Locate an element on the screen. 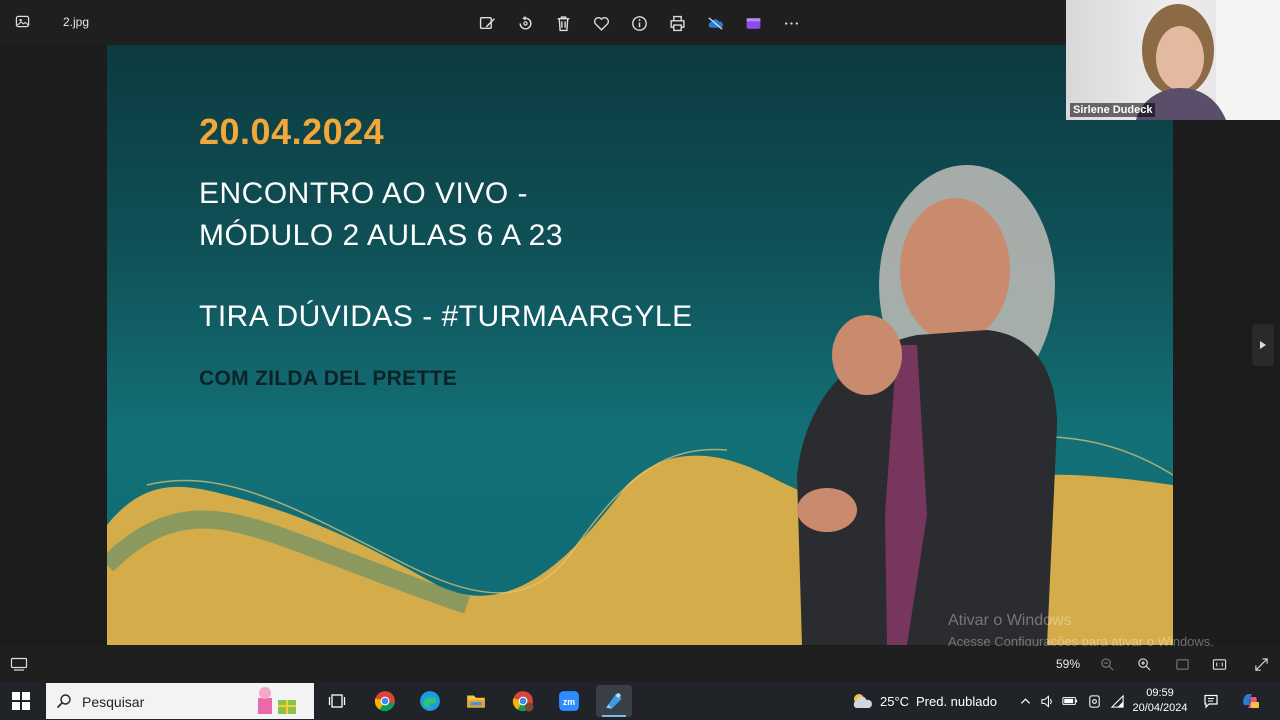  rotate-button is located at coordinates (525, 23).